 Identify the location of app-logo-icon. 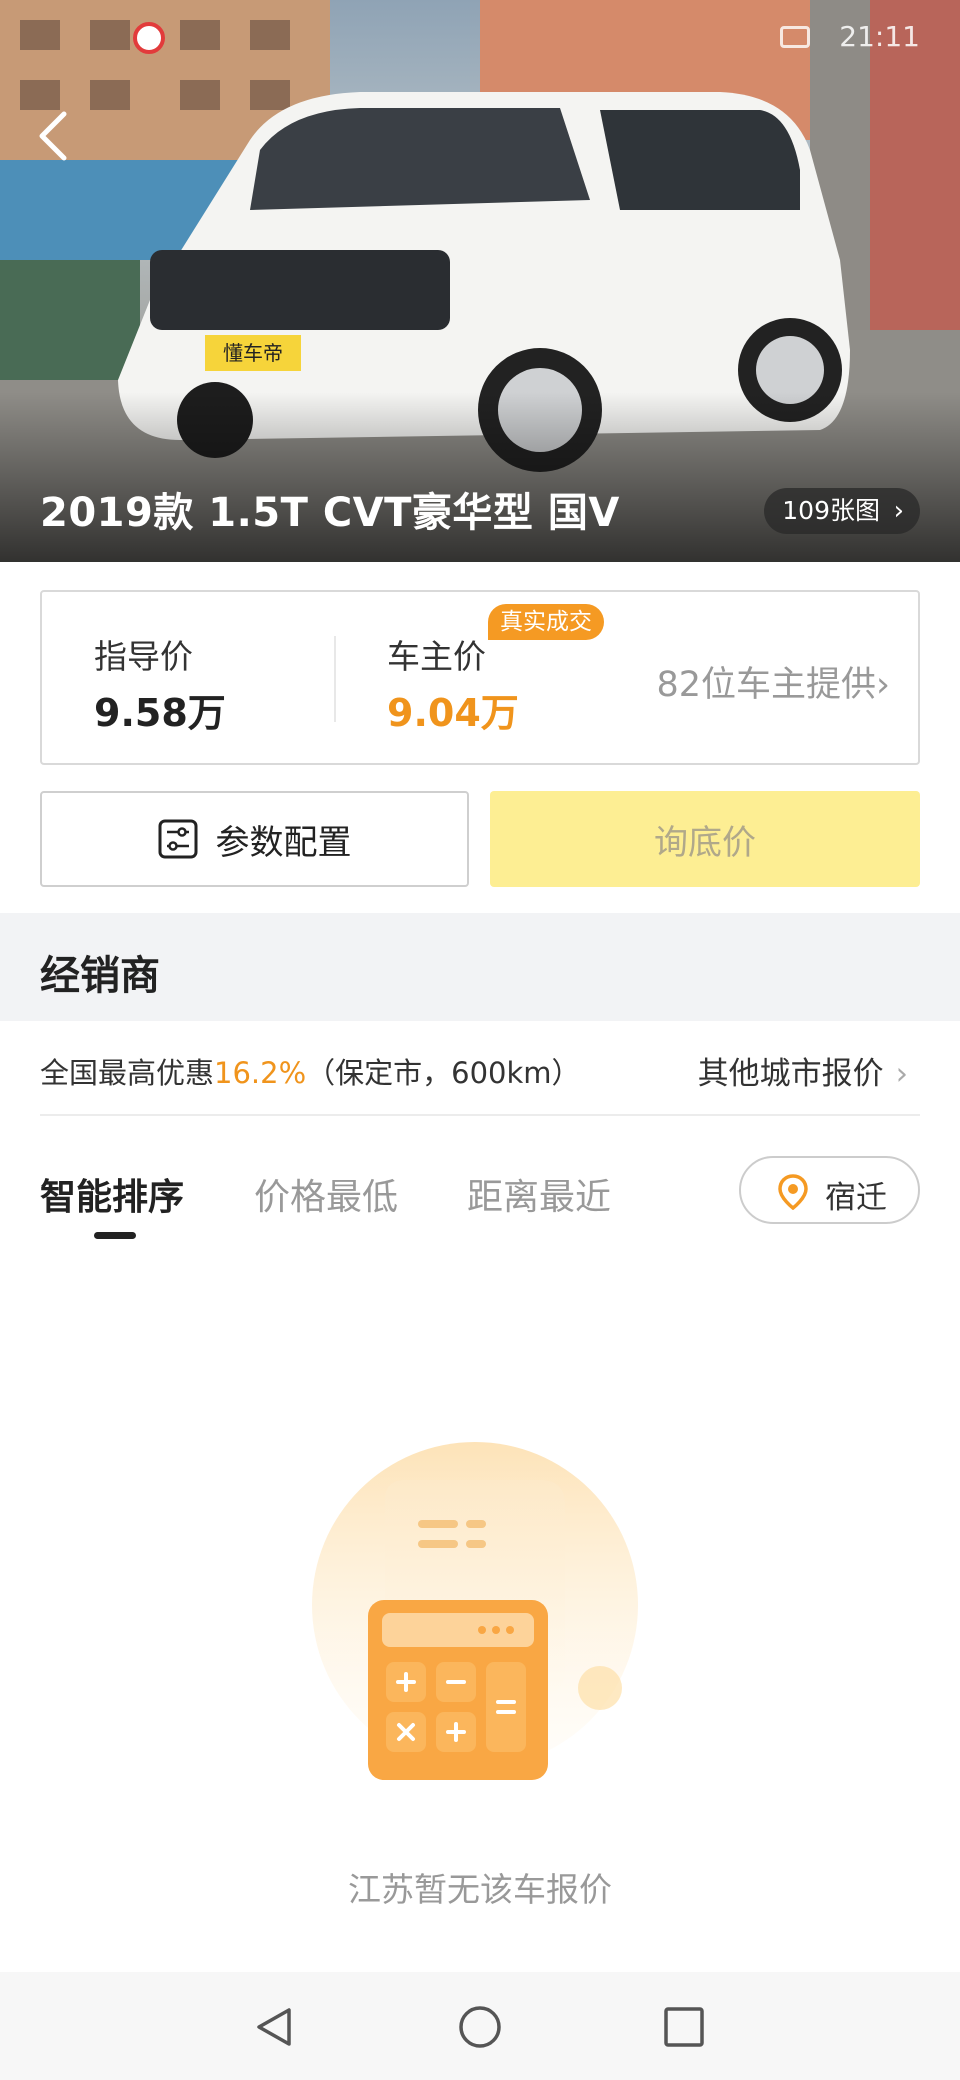
(149, 38).